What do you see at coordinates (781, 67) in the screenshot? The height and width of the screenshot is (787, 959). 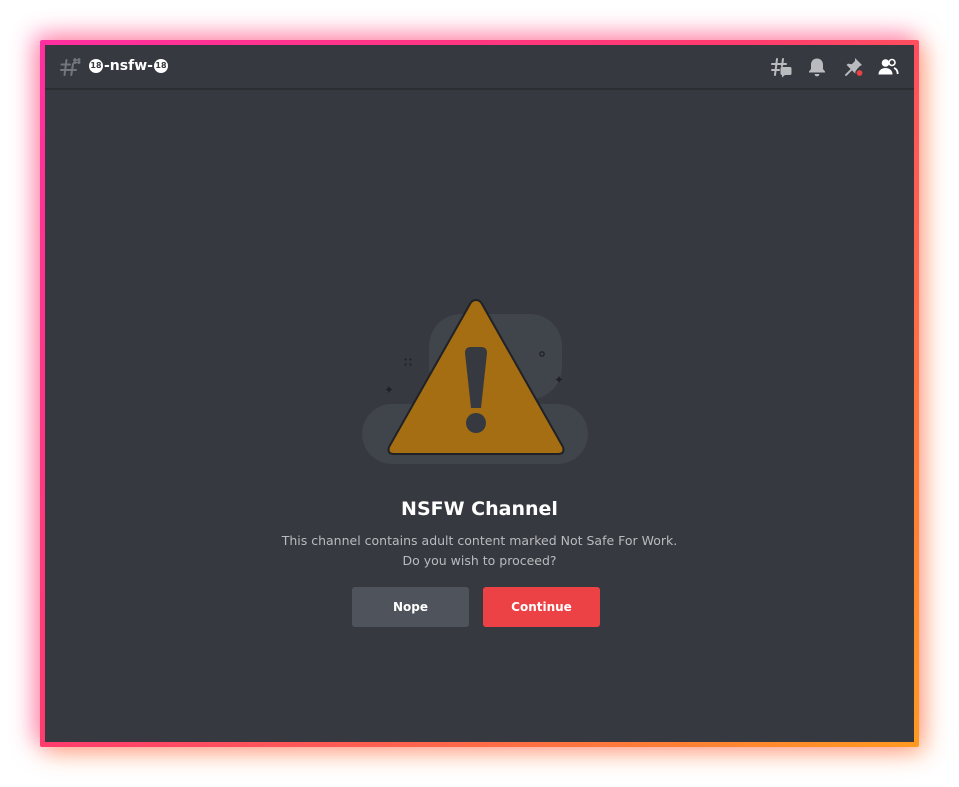 I see `threads-icon` at bounding box center [781, 67].